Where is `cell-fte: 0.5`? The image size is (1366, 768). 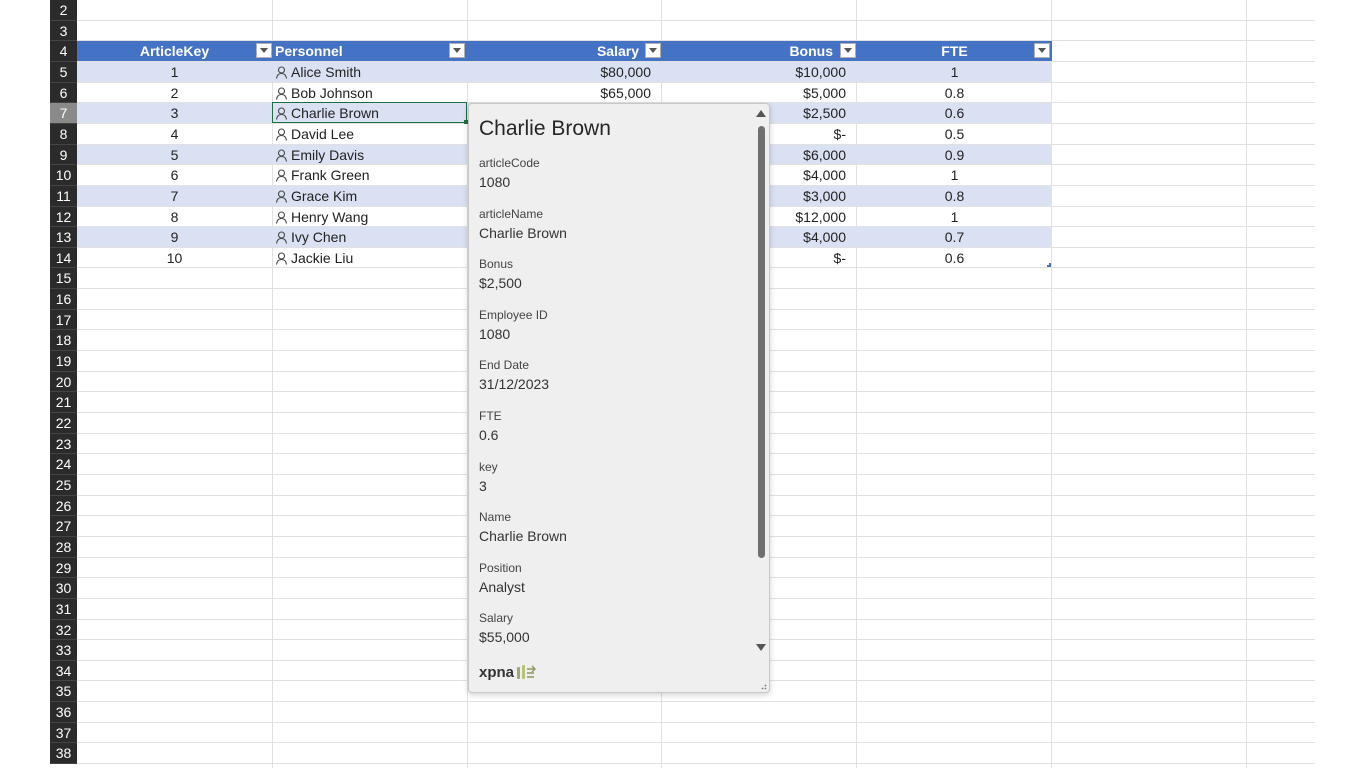 cell-fte: 0.5 is located at coordinates (954, 134).